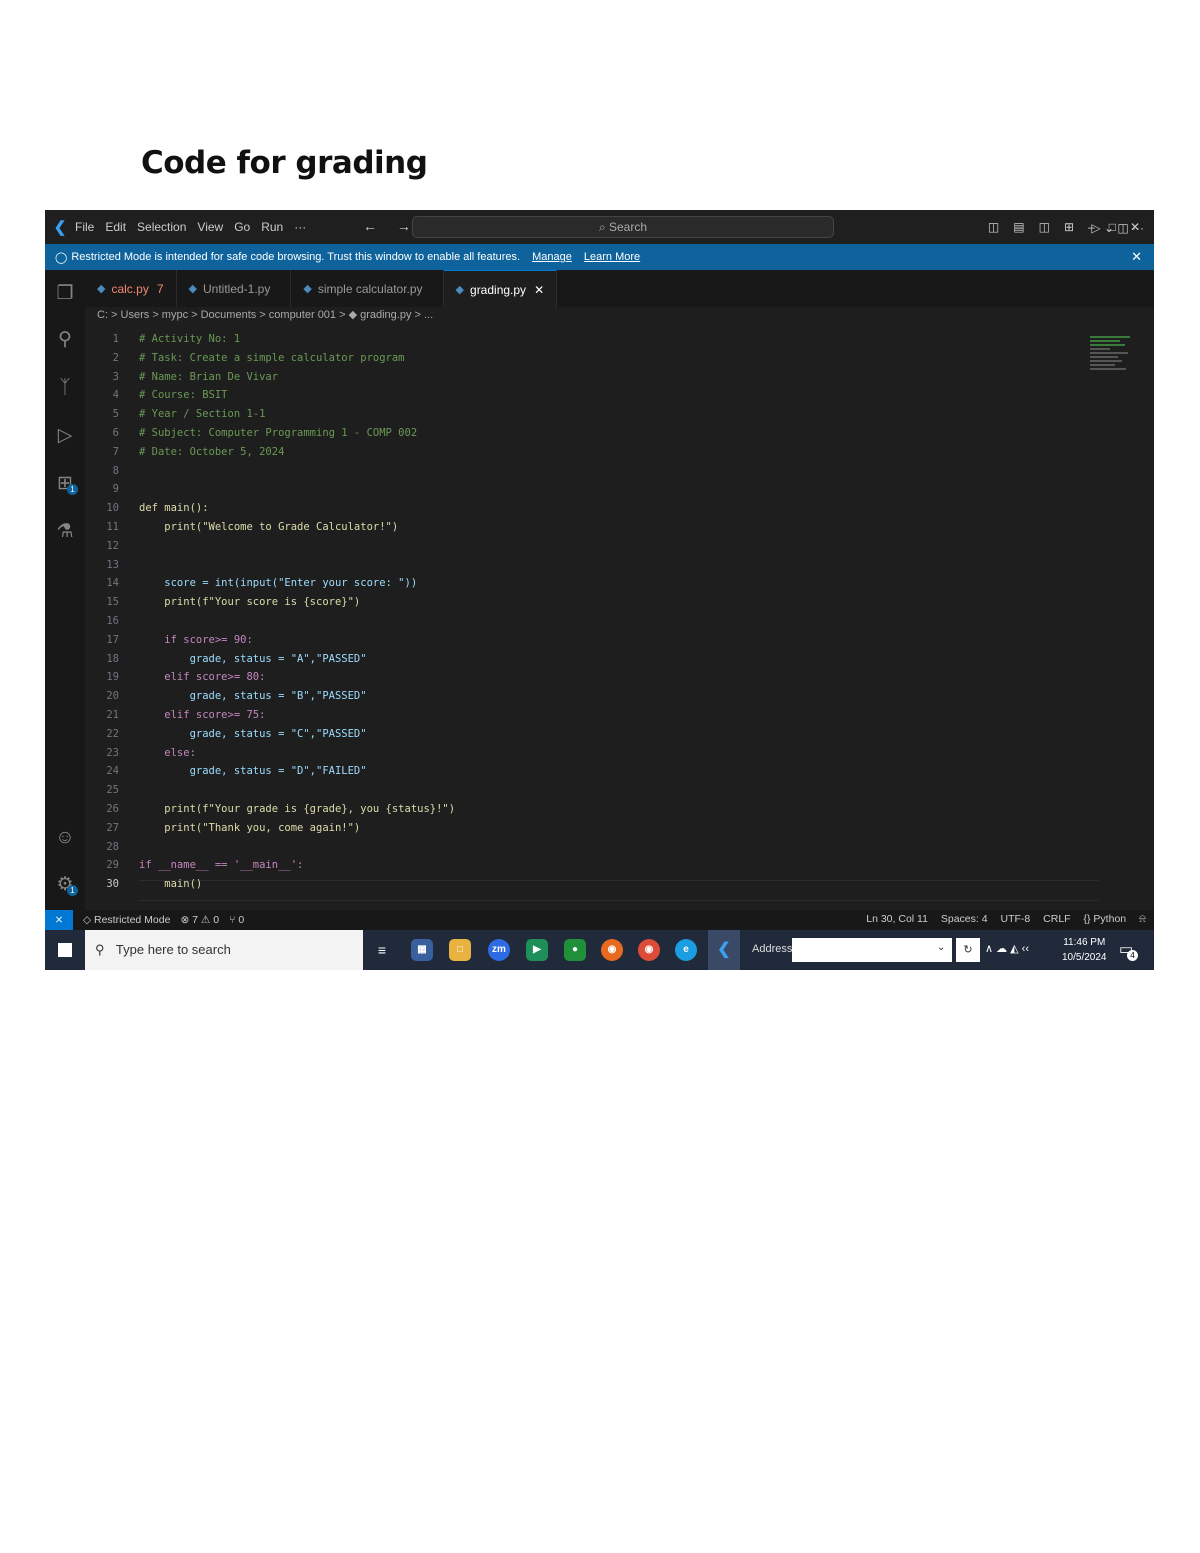 The image size is (1200, 1553). Describe the element at coordinates (1115, 366) in the screenshot. I see `minimap` at that location.